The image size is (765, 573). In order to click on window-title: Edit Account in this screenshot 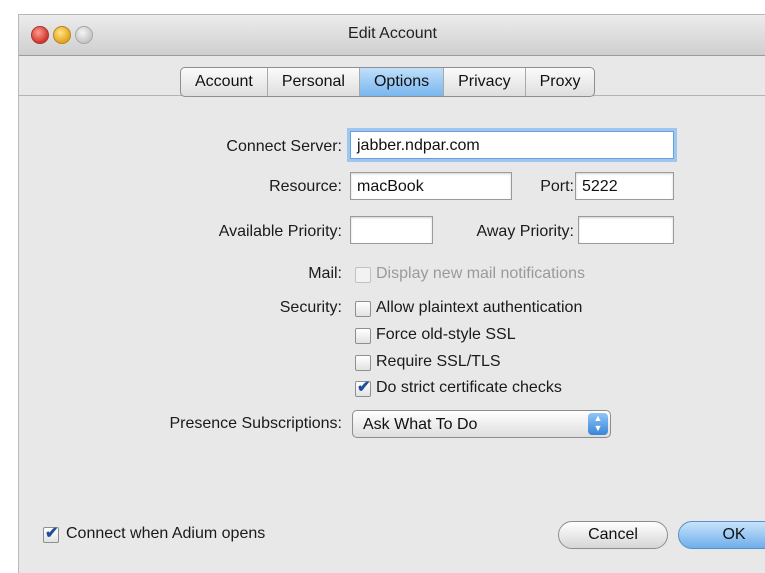, I will do `click(392, 33)`.